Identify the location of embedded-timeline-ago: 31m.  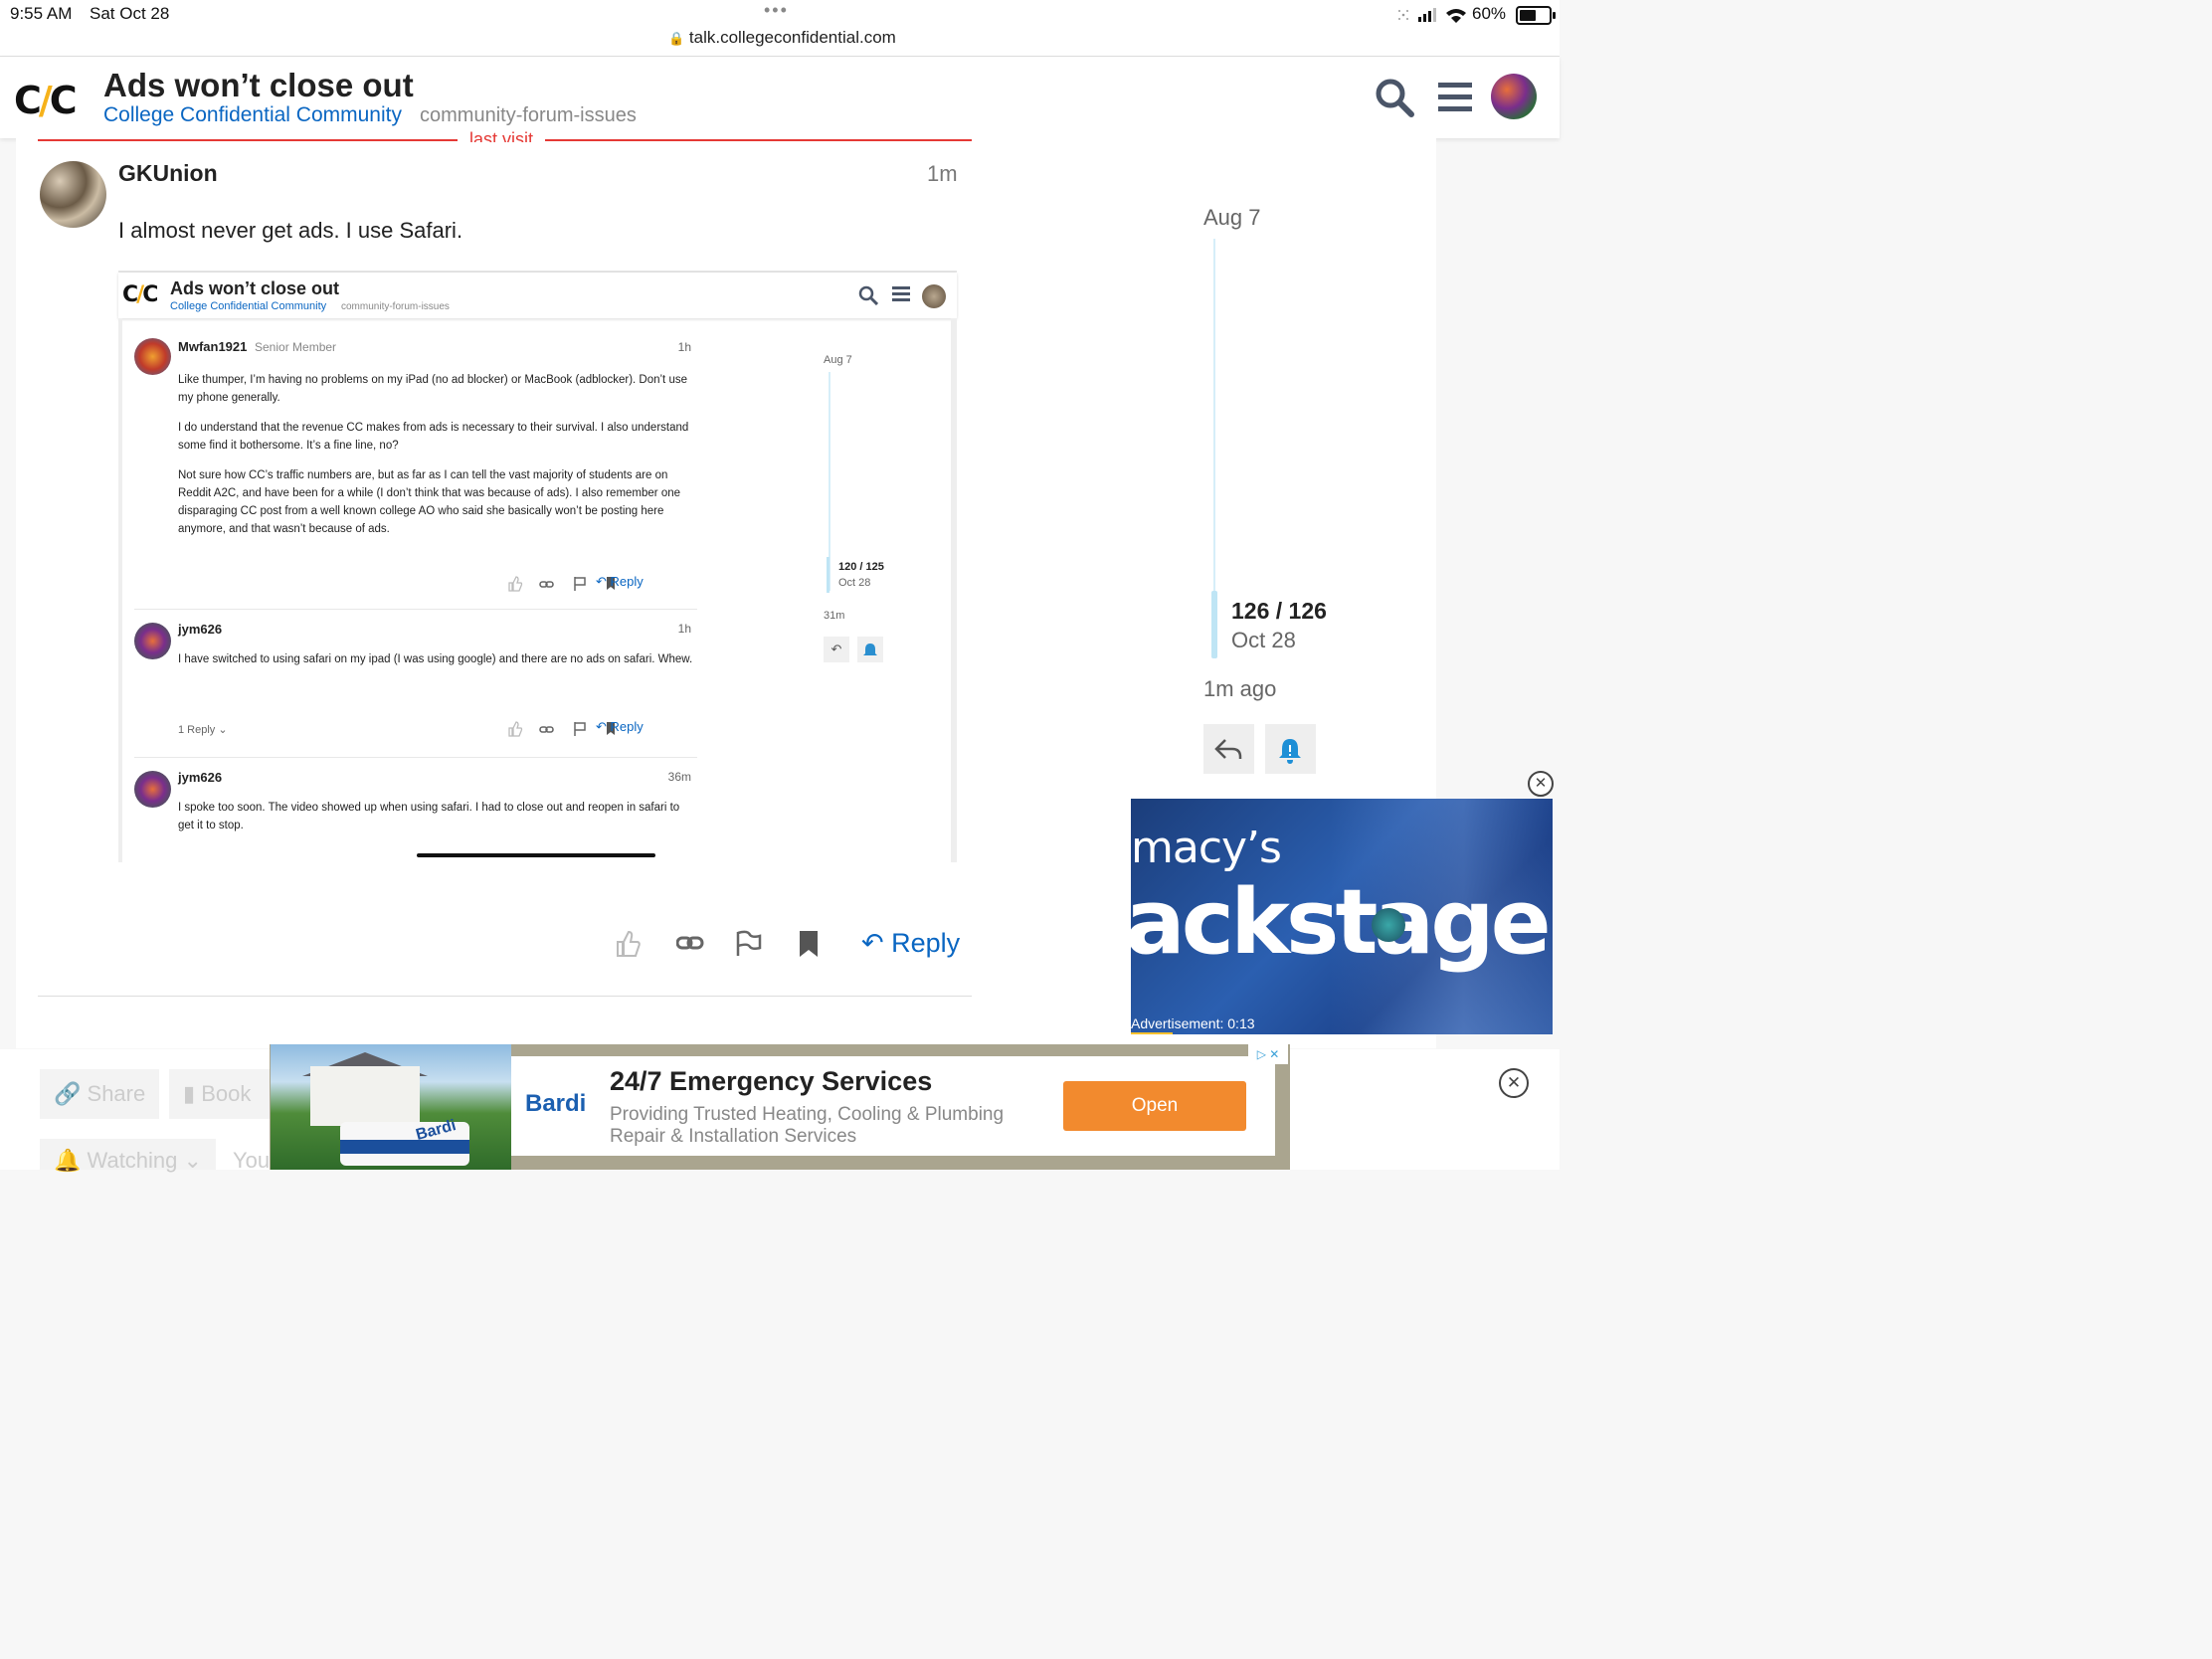
(834, 616).